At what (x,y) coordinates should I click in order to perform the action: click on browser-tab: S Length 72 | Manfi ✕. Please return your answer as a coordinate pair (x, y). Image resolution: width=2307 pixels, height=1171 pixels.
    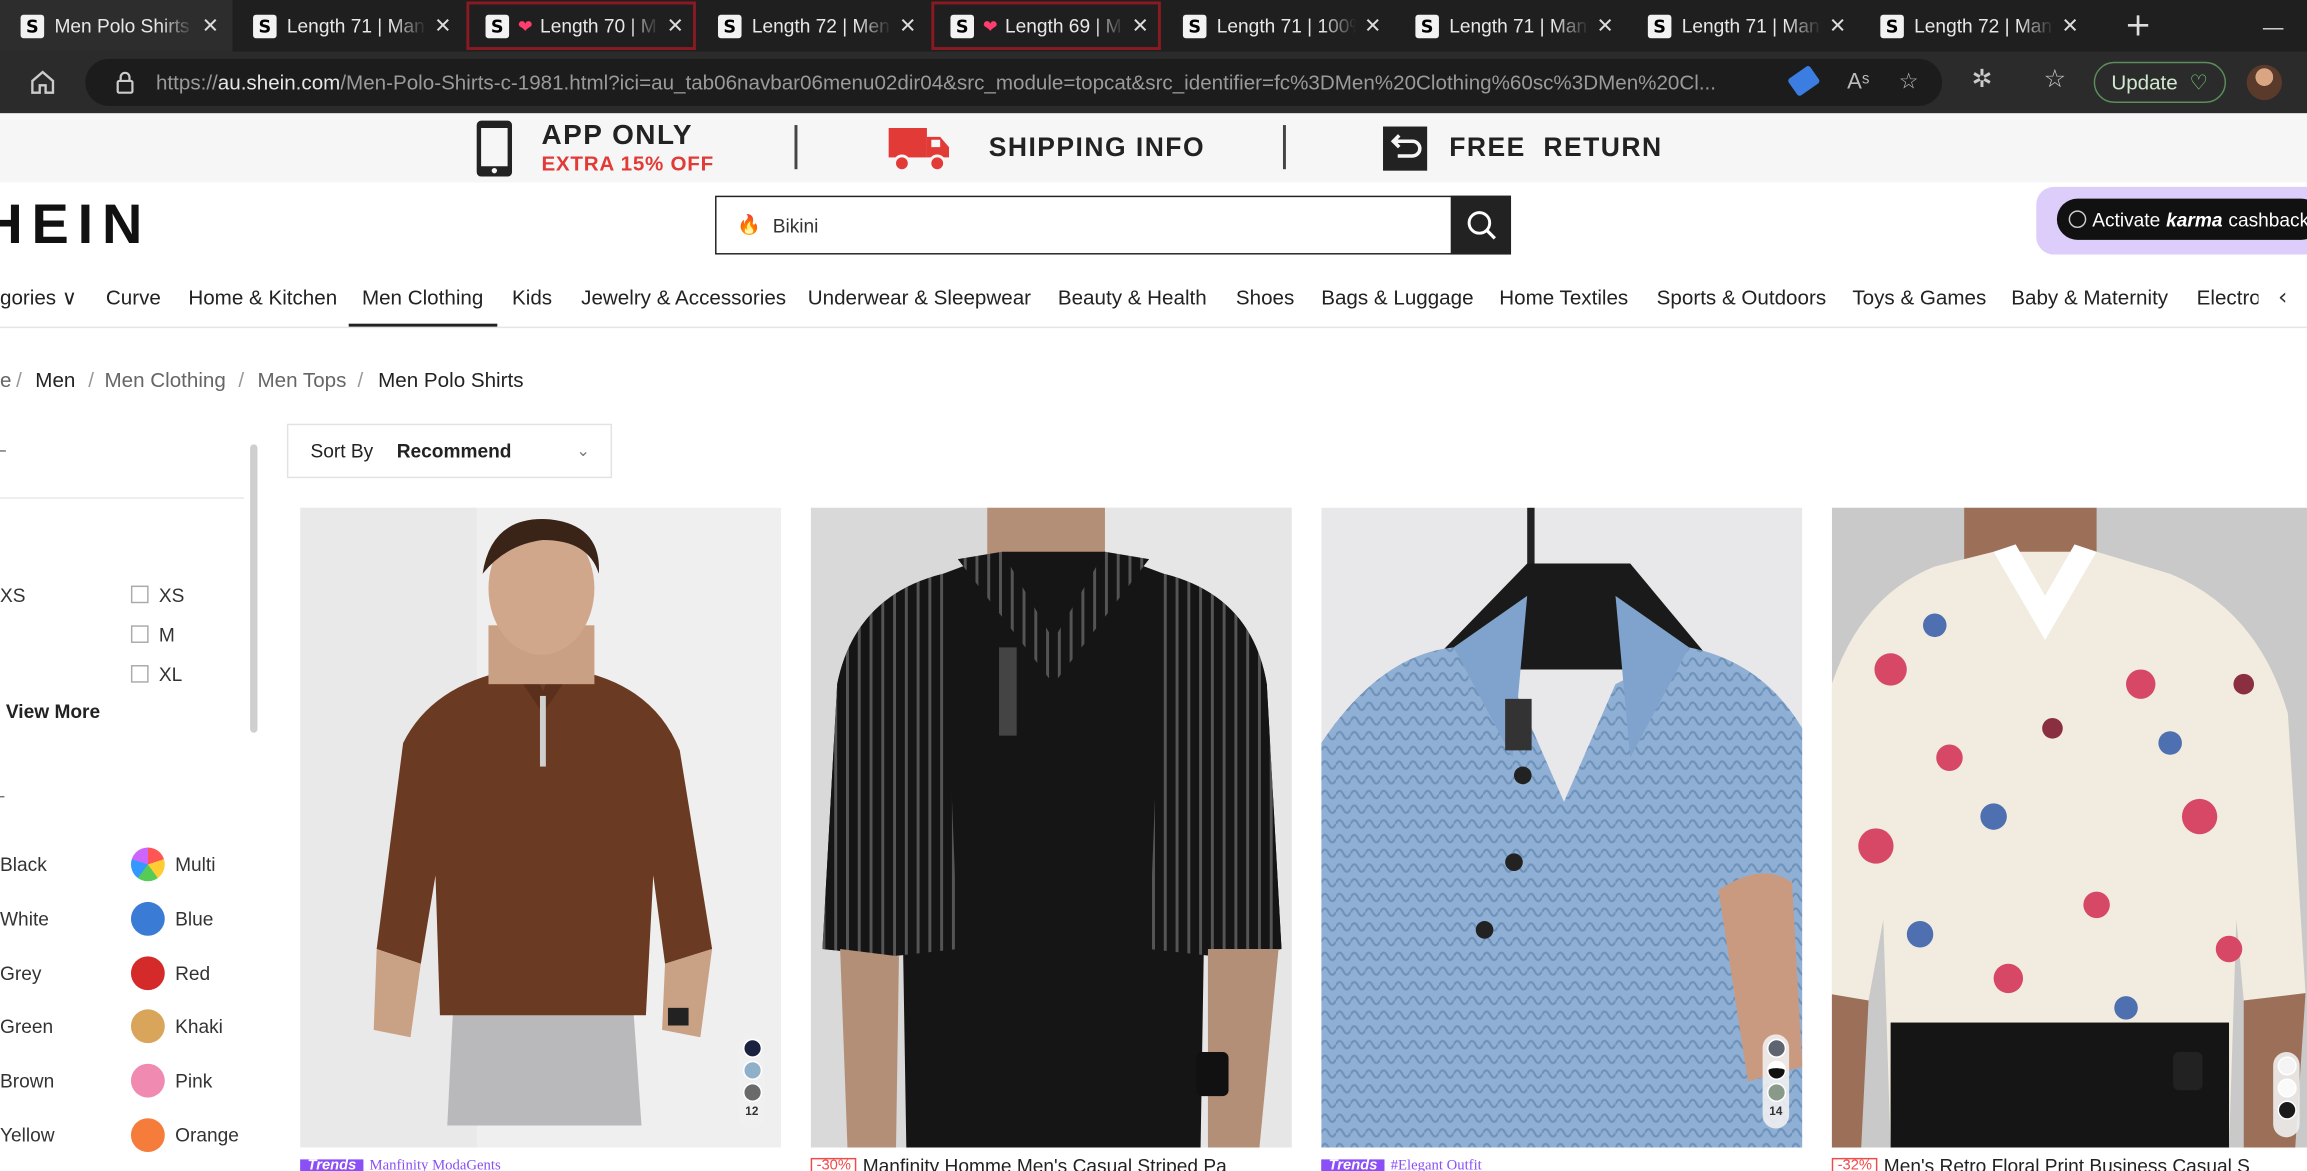
    Looking at the image, I should click on (1976, 25).